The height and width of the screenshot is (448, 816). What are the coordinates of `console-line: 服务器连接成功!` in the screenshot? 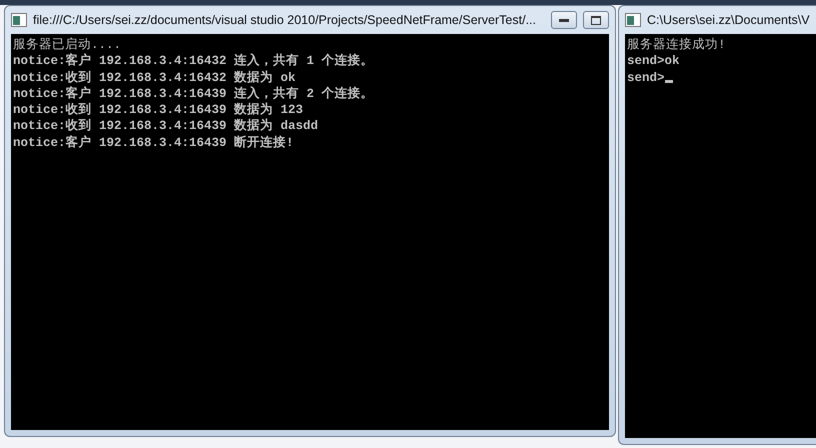 It's located at (677, 45).